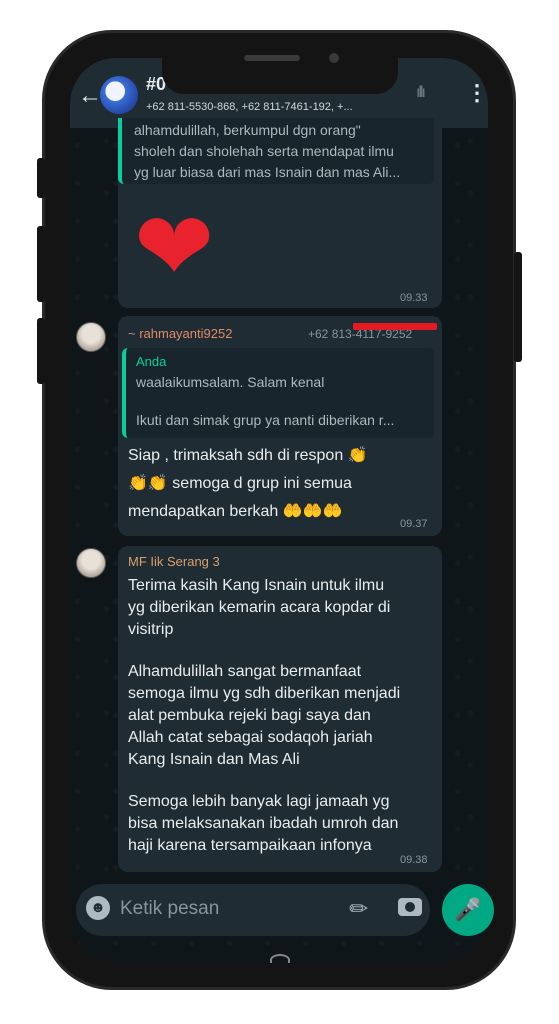 This screenshot has width=559, height=1024. I want to click on message-text: Kang Isnain dan Mas Ali, so click(214, 759).